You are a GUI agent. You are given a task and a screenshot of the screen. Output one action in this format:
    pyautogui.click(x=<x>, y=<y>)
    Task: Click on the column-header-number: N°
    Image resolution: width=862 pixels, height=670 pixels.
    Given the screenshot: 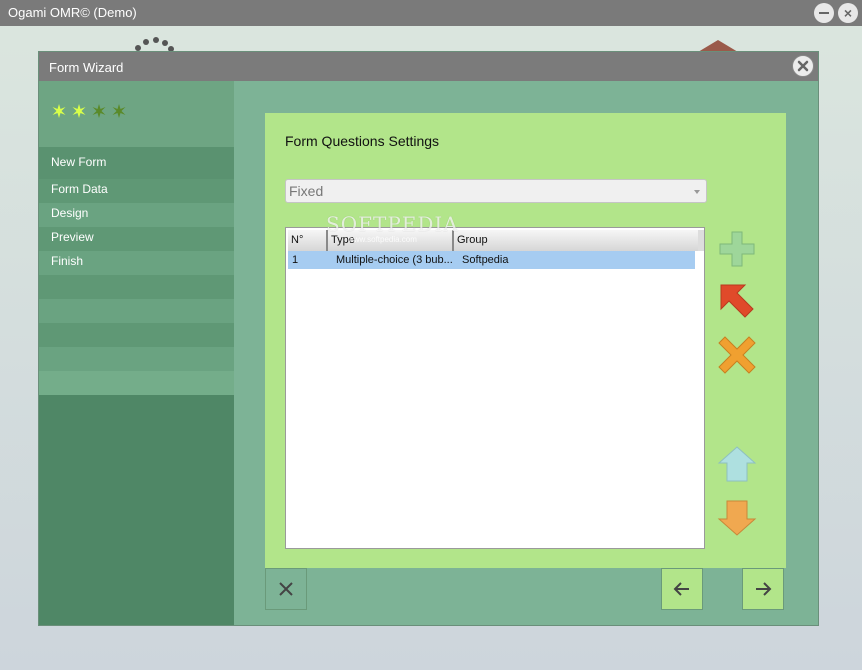 What is the action you would take?
    pyautogui.click(x=308, y=240)
    